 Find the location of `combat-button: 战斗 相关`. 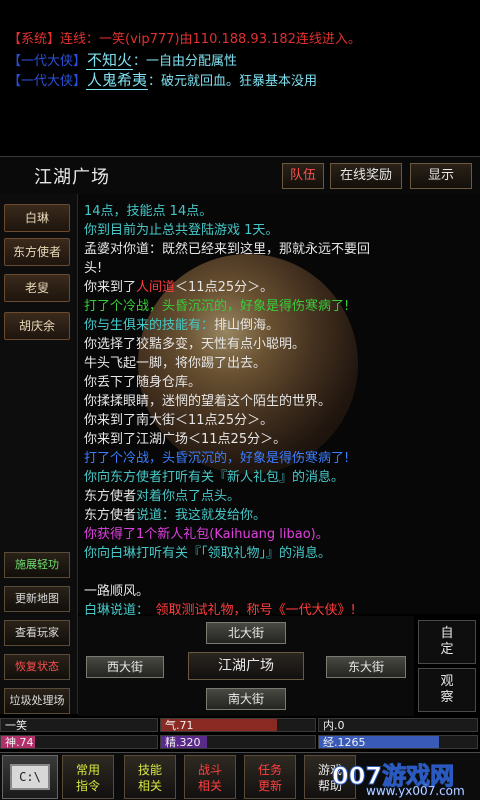

combat-button: 战斗 相关 is located at coordinates (210, 777).